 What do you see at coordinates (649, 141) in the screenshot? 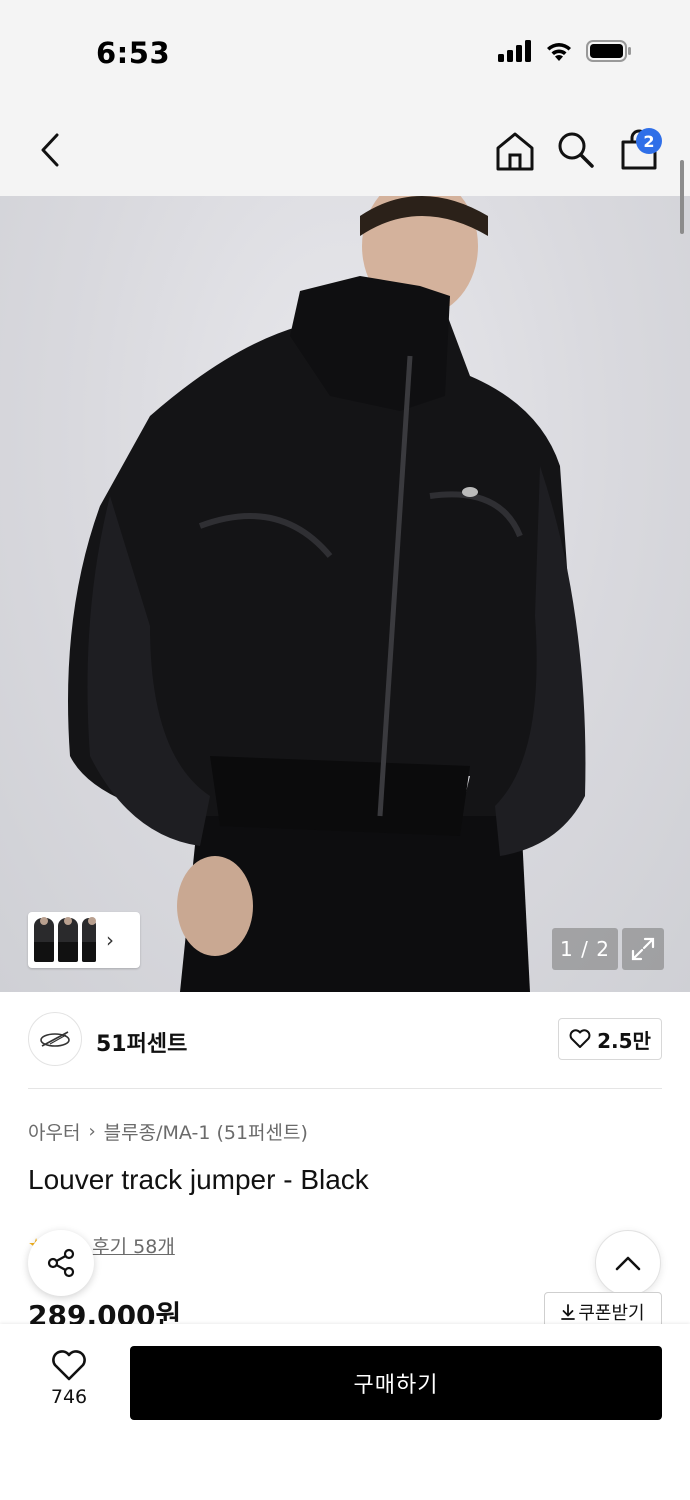
I see `cart-count-badge: 2` at bounding box center [649, 141].